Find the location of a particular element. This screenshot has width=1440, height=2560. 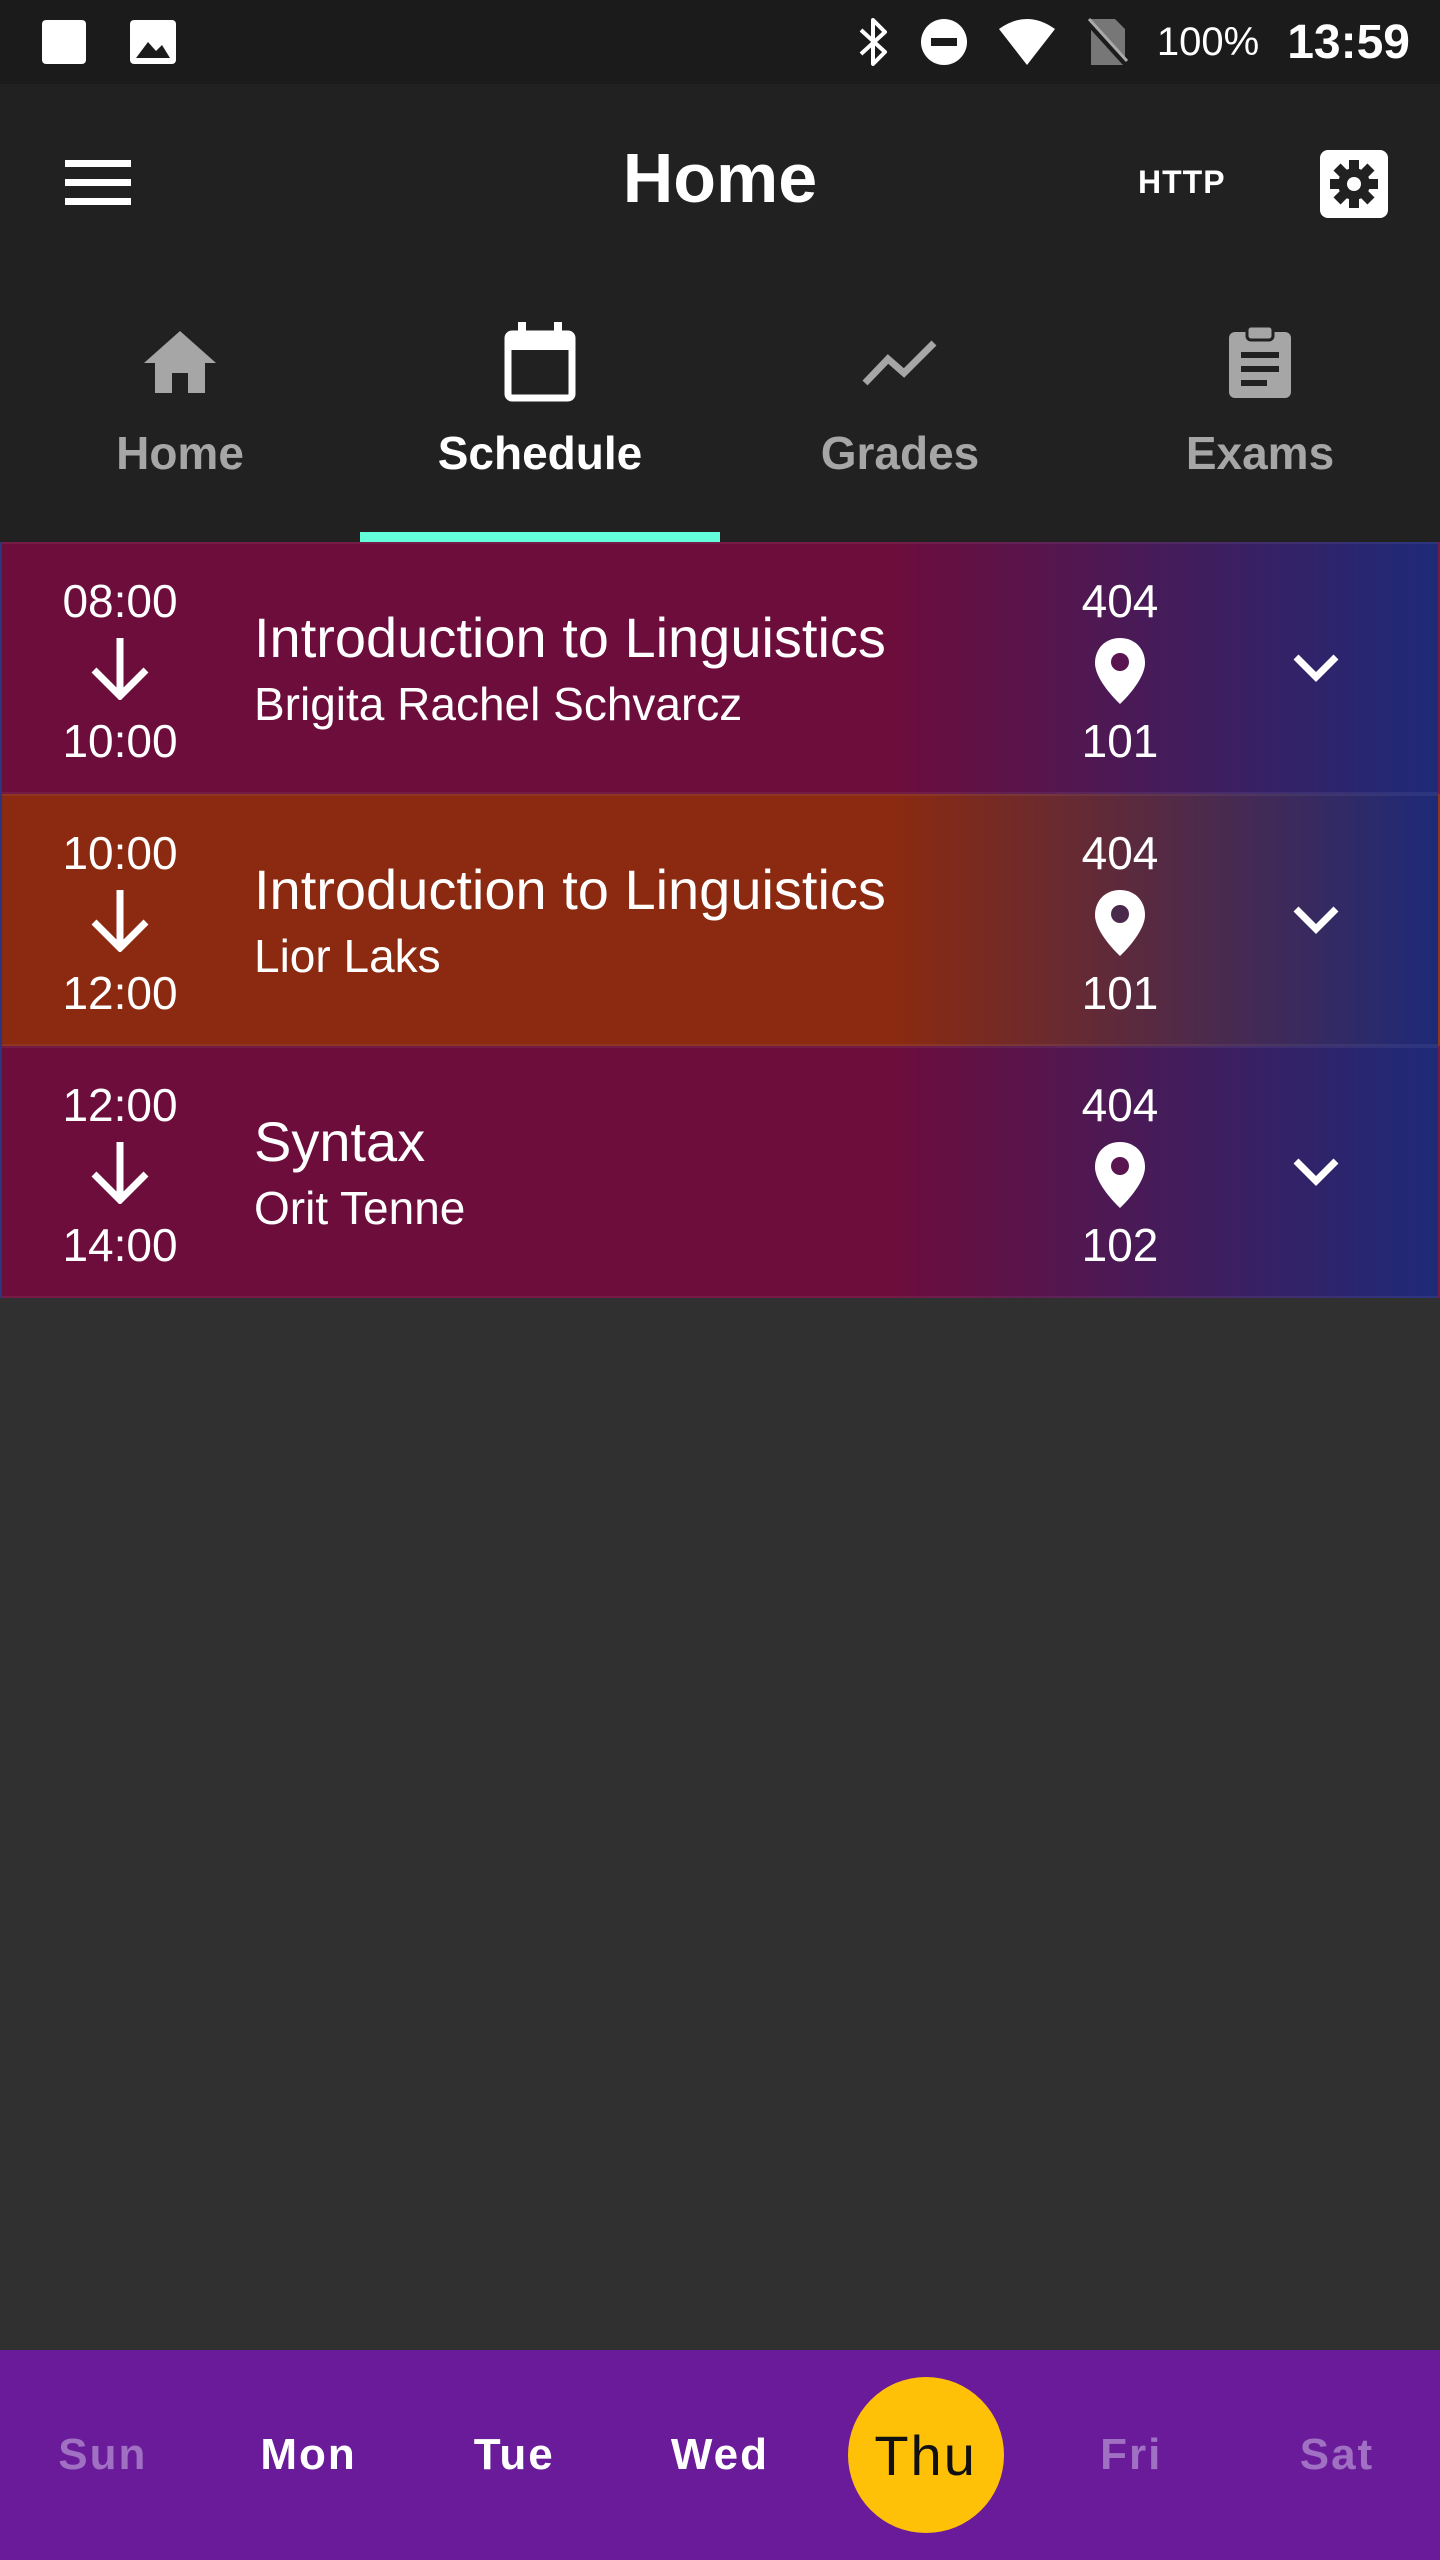

lesson-teacher: Brigita Rachel Schvarcz is located at coordinates (498, 704).